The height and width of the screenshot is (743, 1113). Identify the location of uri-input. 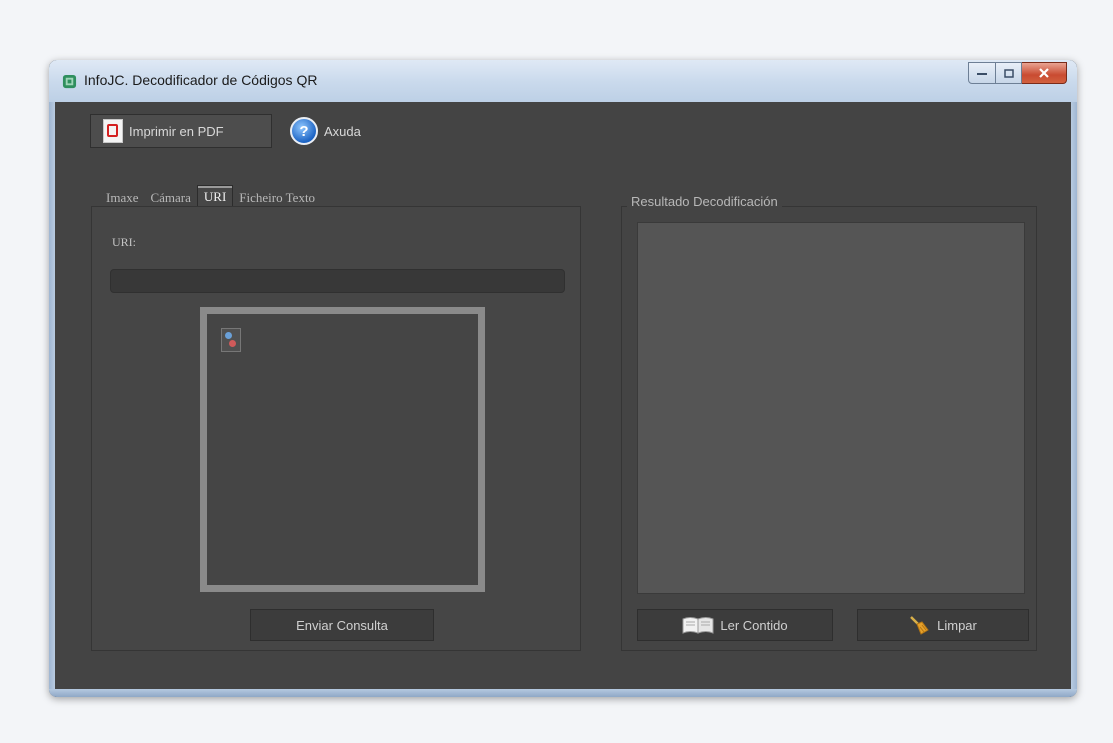
(337, 281).